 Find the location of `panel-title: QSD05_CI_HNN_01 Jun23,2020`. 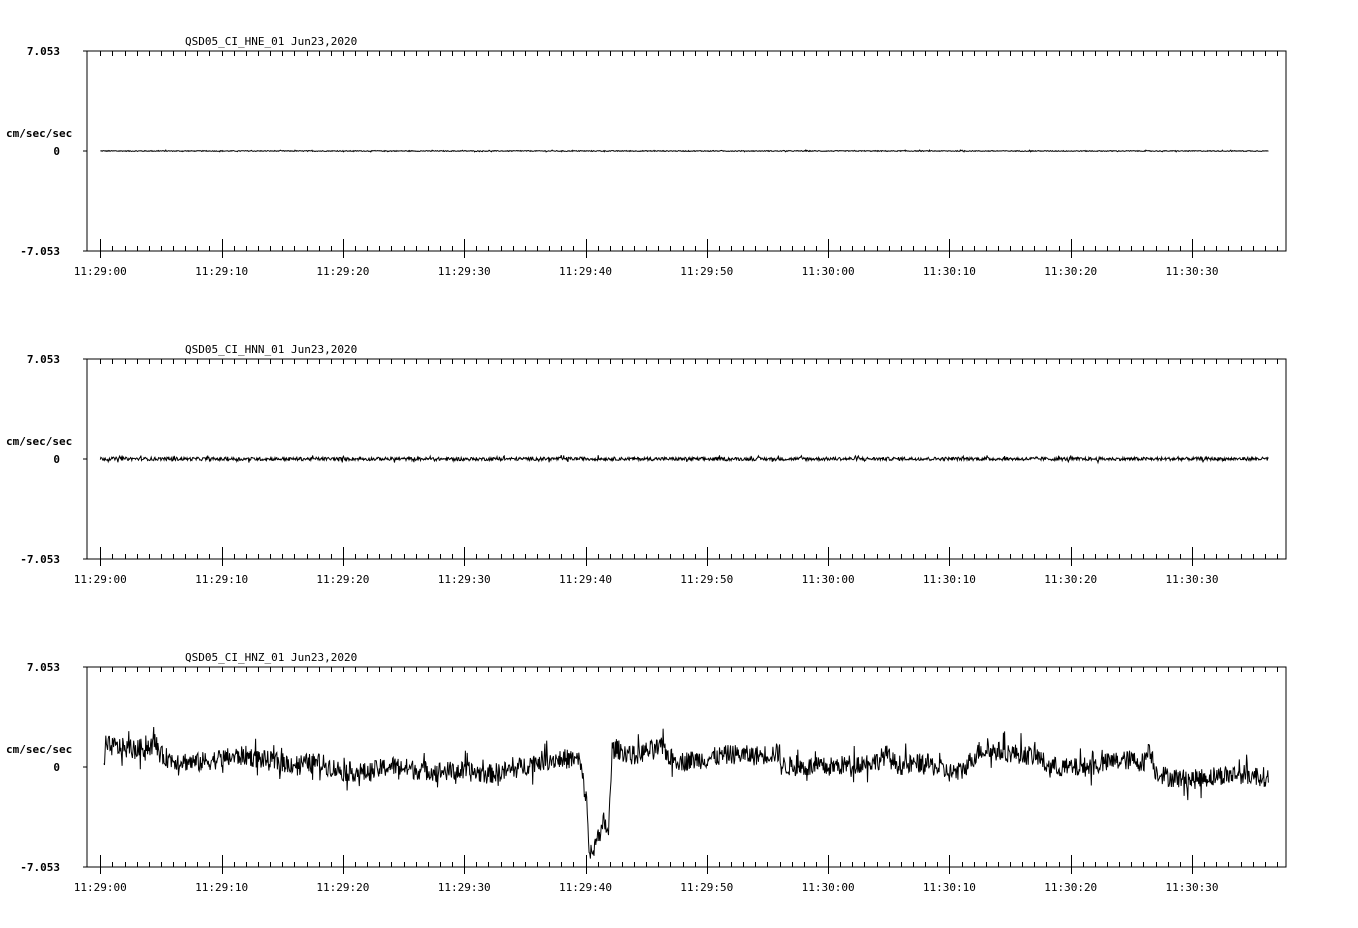

panel-title: QSD05_CI_HNN_01 Jun23,2020 is located at coordinates (271, 349).